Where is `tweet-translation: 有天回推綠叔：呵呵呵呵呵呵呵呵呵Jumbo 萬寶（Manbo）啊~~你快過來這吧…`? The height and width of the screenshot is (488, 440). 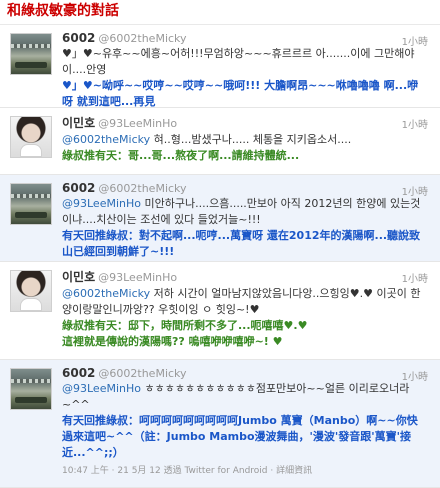 tweet-translation: 有天回推綠叔：呵呵呵呵呵呵呵呵呵Jumbo 萬寶（Manbo）啊~~你快過來這吧… is located at coordinates (240, 436).